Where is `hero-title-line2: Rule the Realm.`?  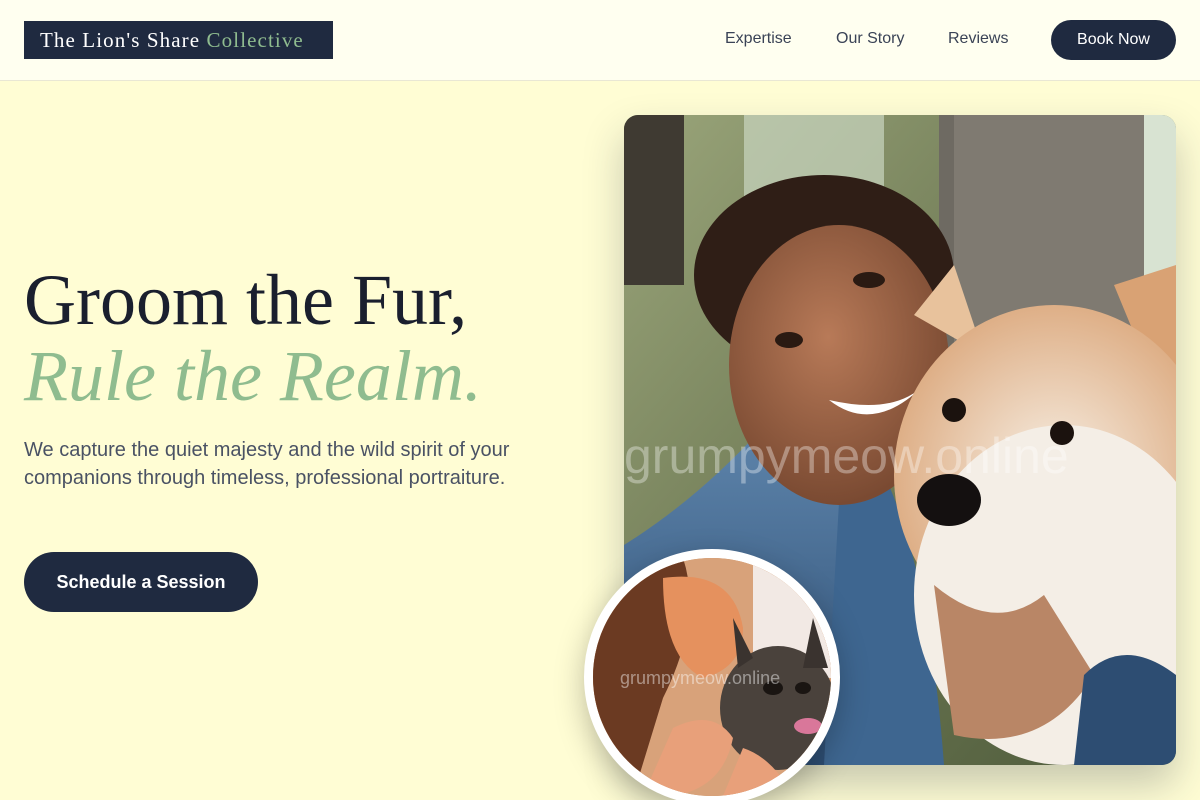 hero-title-line2: Rule the Realm. is located at coordinates (253, 376).